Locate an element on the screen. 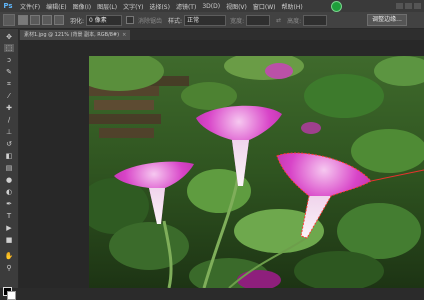 The width and height of the screenshot is (424, 300). status-indicator-icon is located at coordinates (336, 6).